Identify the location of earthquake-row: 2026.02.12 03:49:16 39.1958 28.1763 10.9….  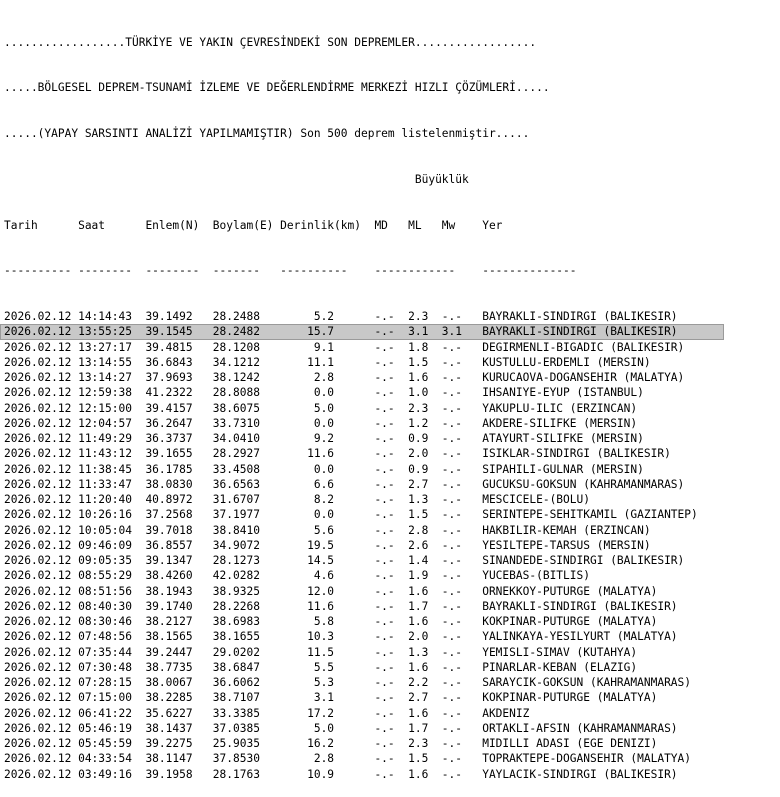
(364, 774).